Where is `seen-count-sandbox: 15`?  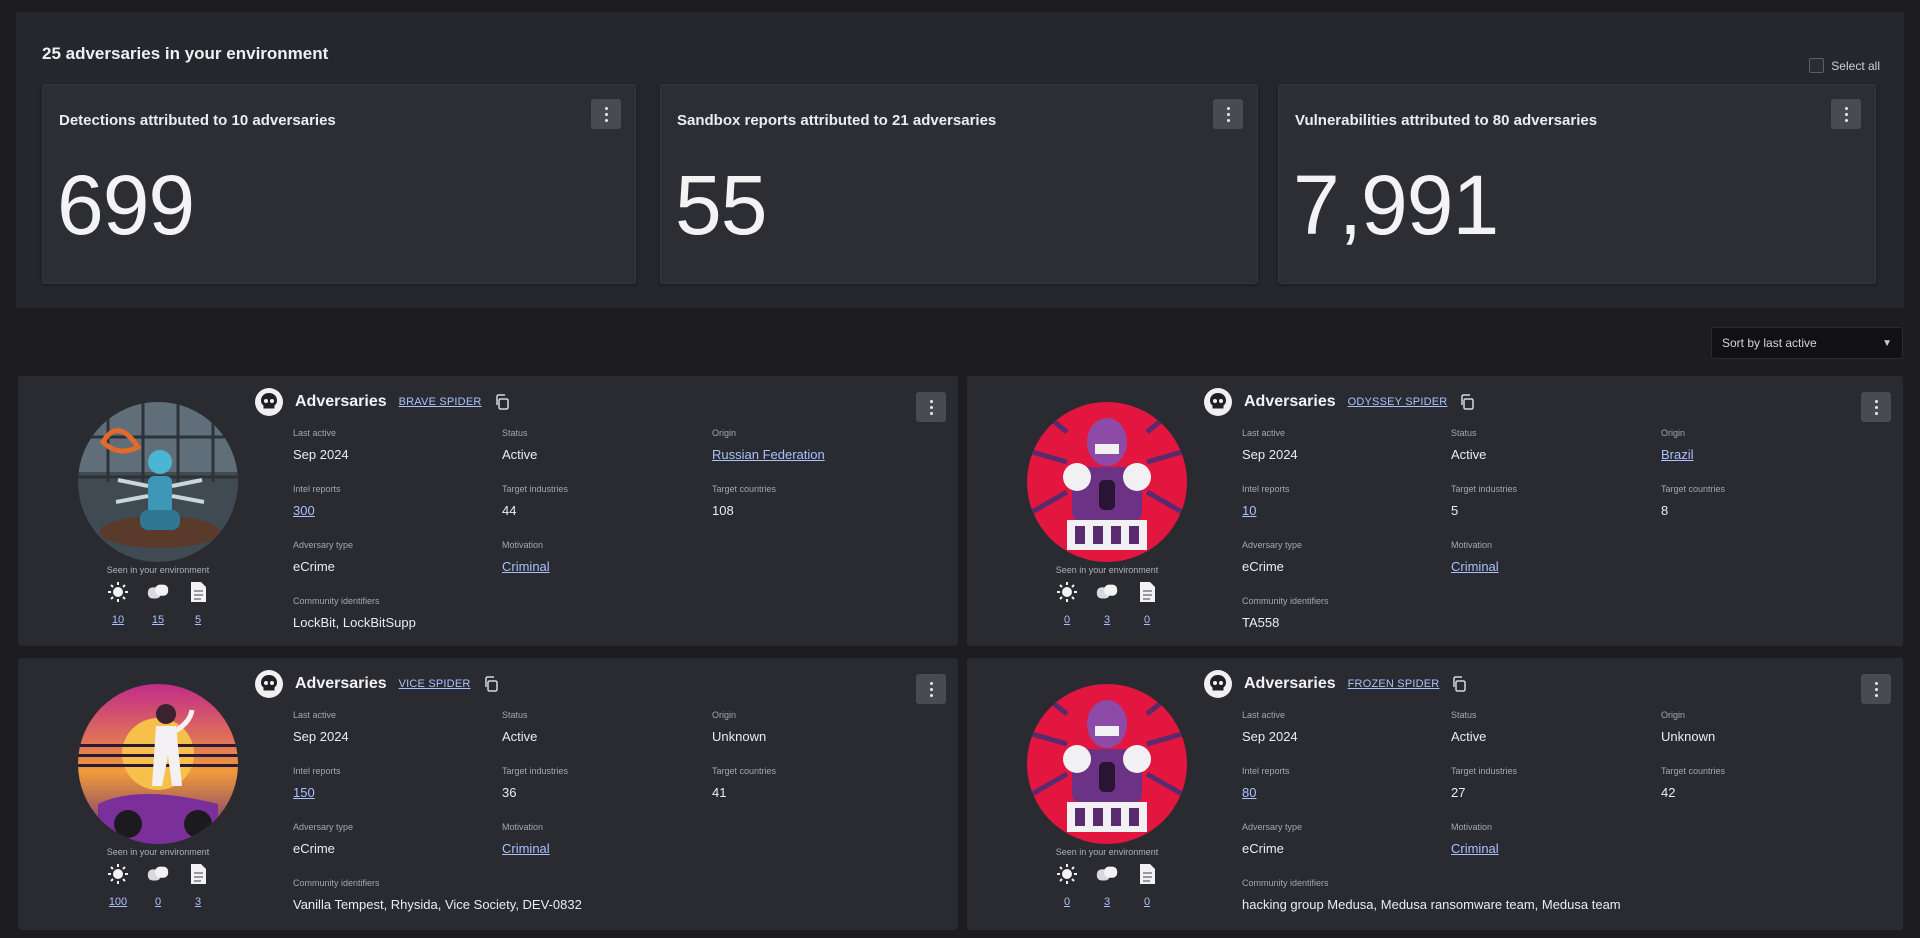 seen-count-sandbox: 15 is located at coordinates (158, 620).